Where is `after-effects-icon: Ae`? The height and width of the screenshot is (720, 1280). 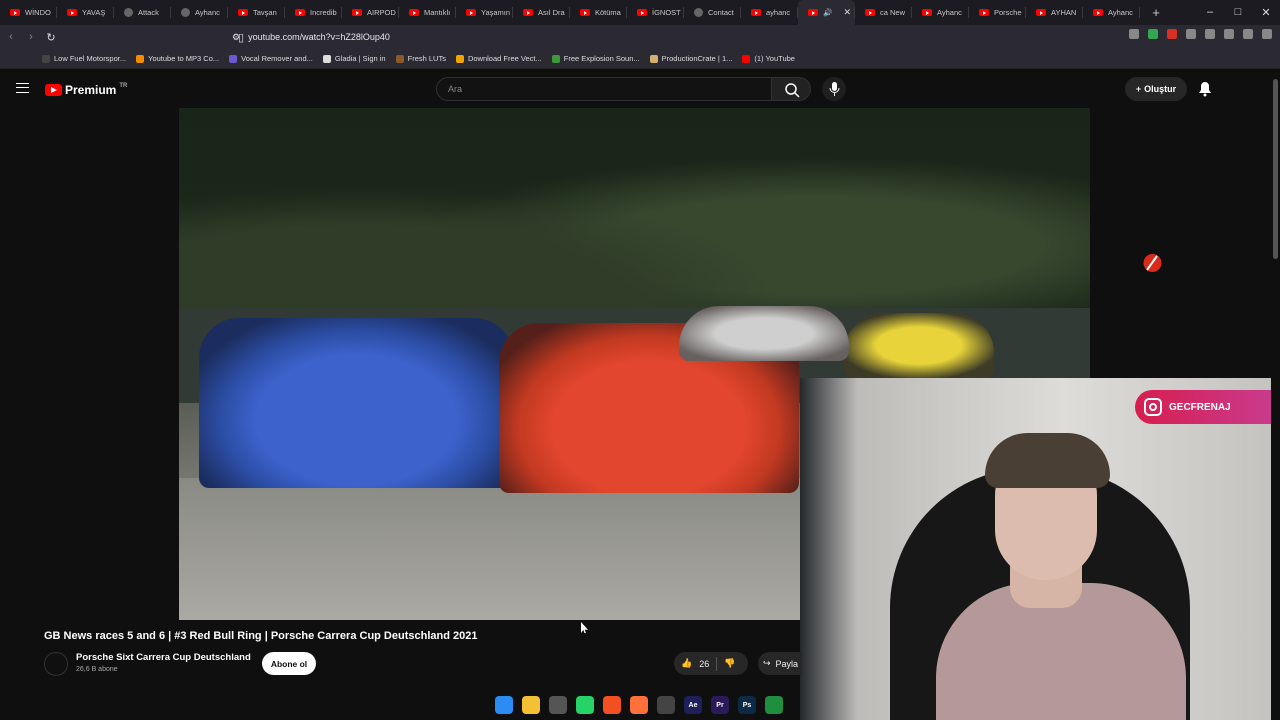
after-effects-icon: Ae is located at coordinates (693, 705).